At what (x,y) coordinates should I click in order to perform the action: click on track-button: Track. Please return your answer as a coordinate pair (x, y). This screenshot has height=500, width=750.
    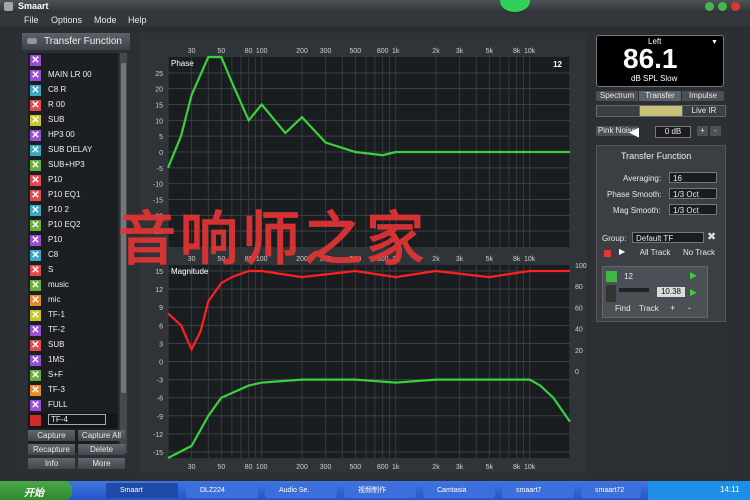
    Looking at the image, I should click on (649, 308).